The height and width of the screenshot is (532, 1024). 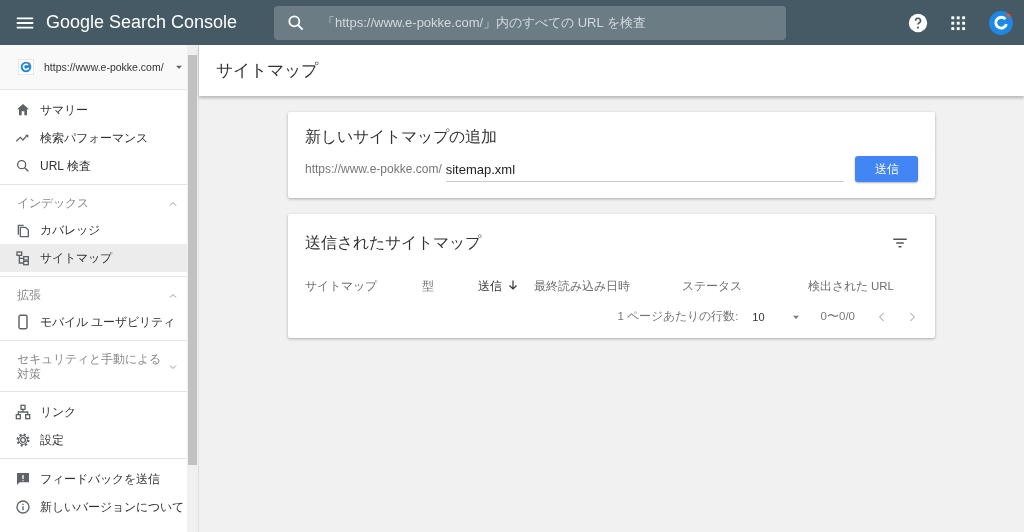 What do you see at coordinates (93, 110) in the screenshot?
I see `nav-item: サマリー` at bounding box center [93, 110].